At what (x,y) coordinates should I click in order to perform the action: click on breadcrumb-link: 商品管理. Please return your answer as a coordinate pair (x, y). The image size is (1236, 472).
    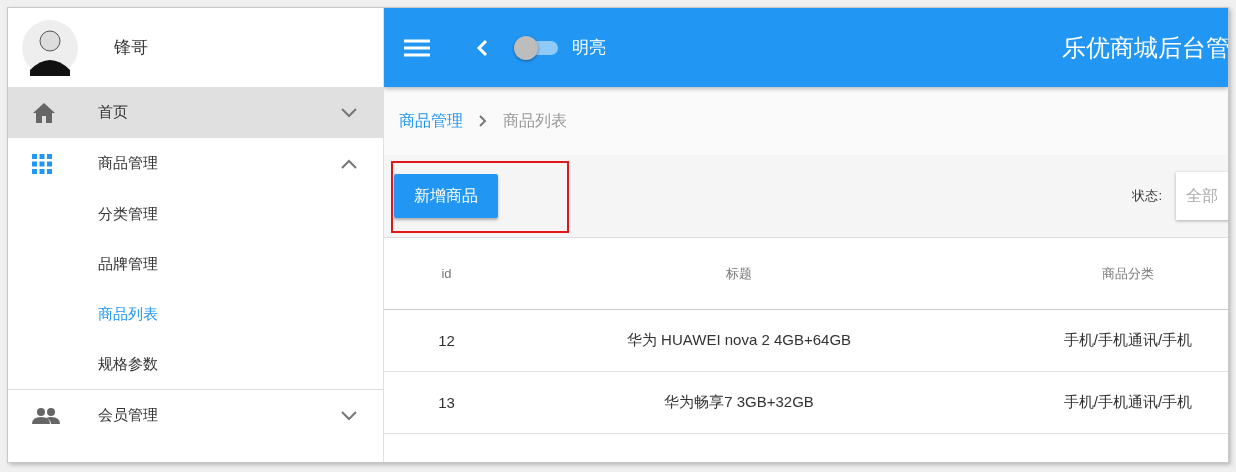
    Looking at the image, I should click on (431, 121).